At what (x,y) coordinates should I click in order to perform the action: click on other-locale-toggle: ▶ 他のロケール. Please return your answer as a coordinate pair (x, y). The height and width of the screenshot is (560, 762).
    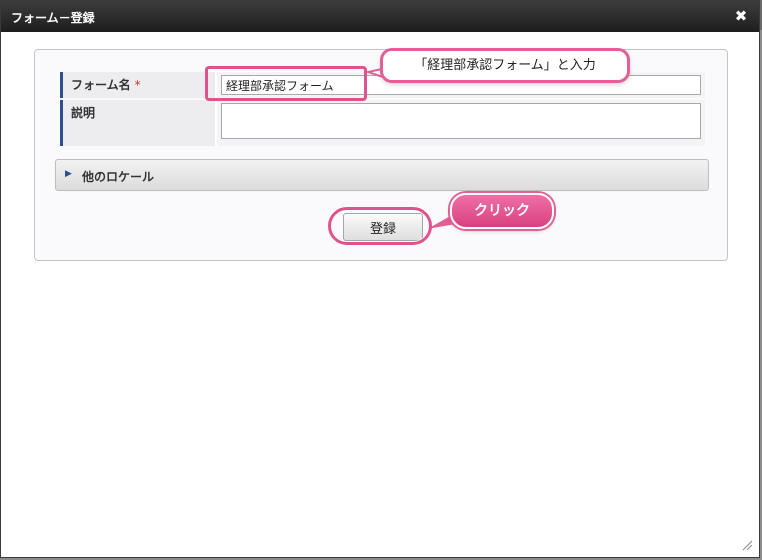
    Looking at the image, I should click on (382, 175).